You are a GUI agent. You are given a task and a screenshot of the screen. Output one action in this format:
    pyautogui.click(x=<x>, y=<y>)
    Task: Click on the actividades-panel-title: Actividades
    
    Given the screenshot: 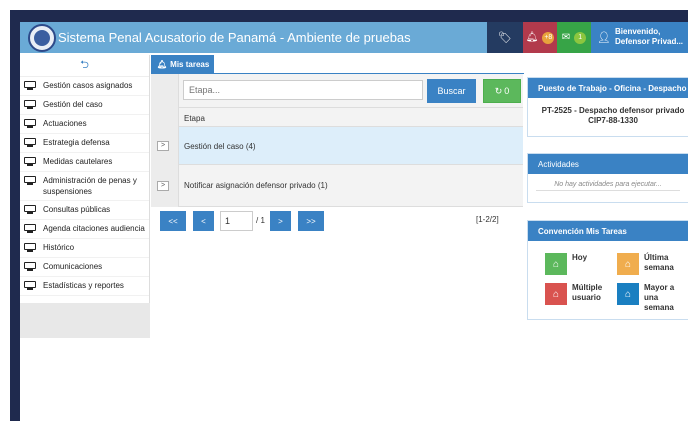 What is the action you would take?
    pyautogui.click(x=608, y=164)
    